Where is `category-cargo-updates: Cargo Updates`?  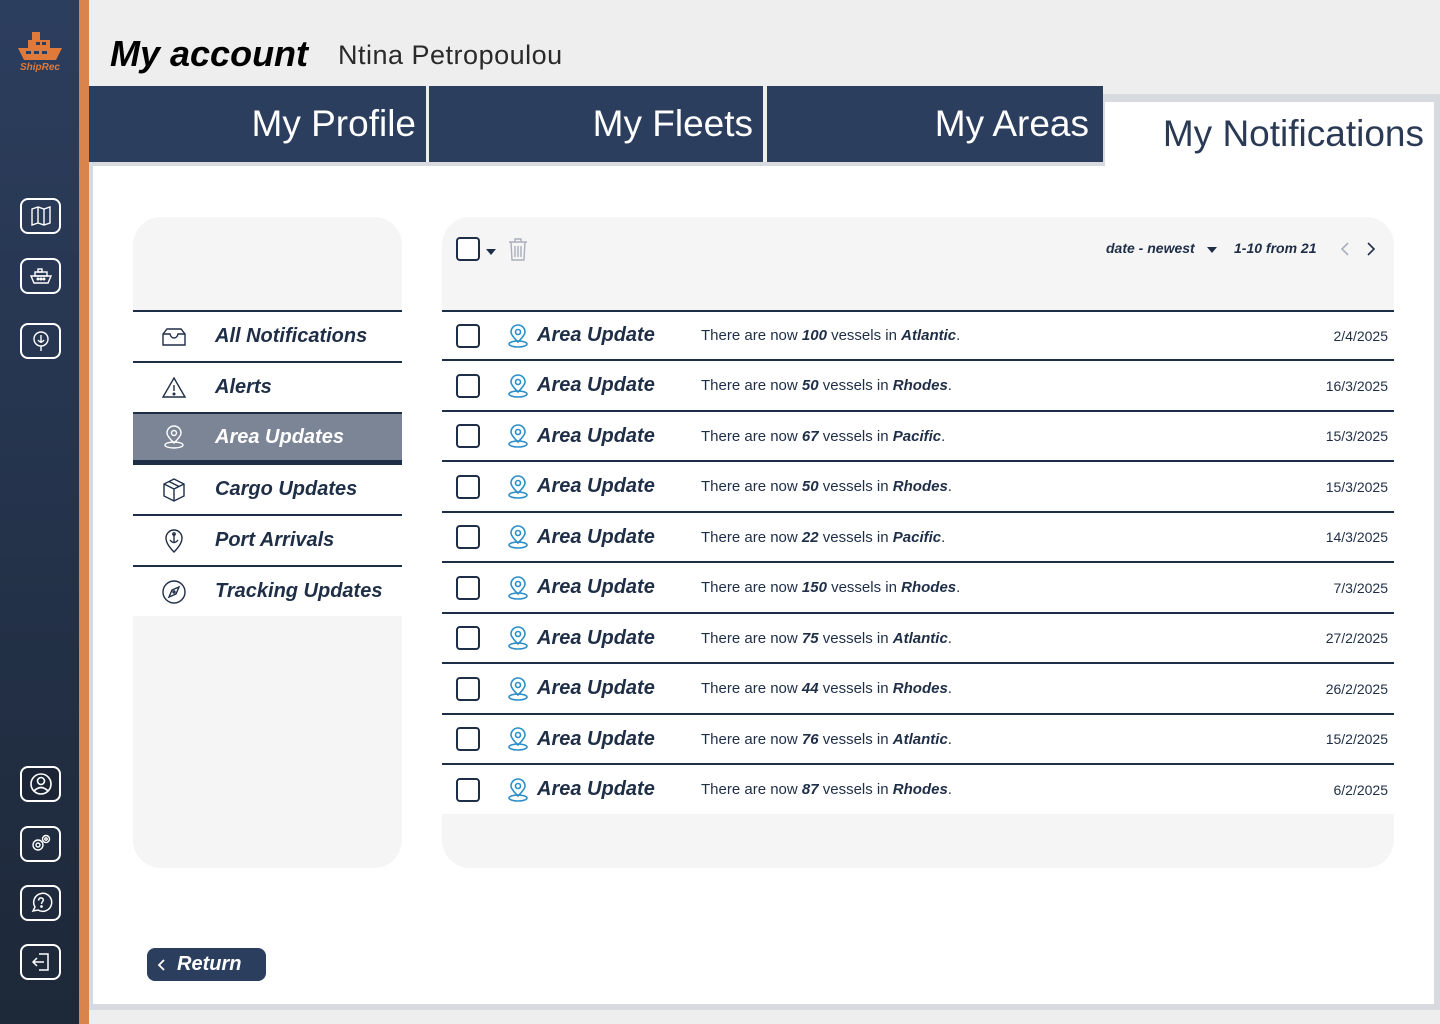 category-cargo-updates: Cargo Updates is located at coordinates (267, 488).